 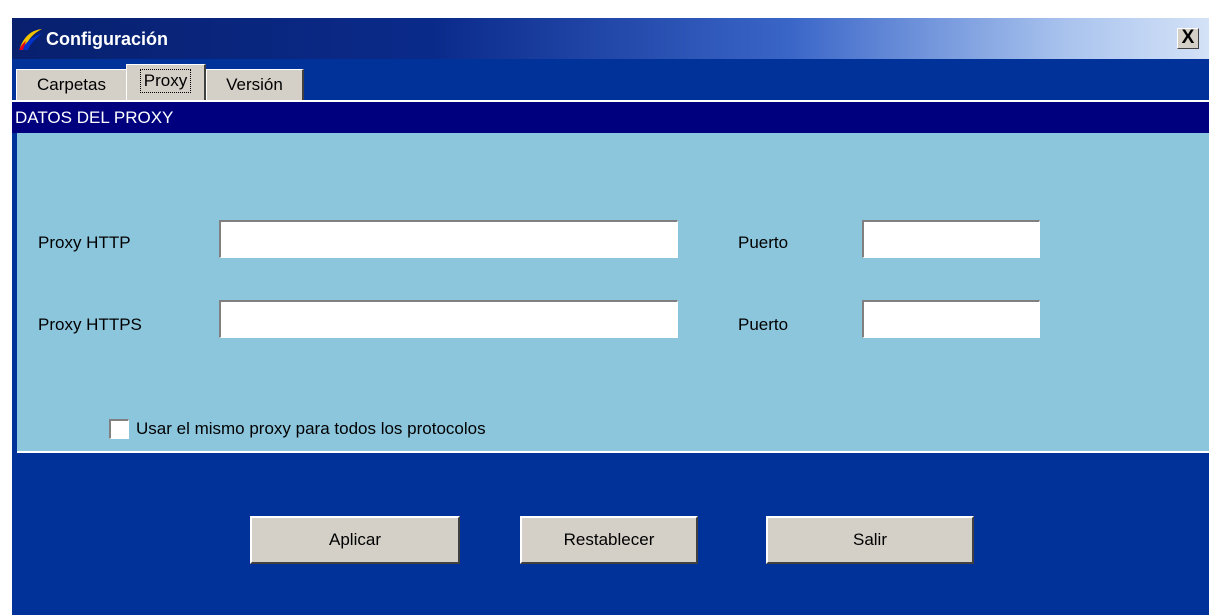 I want to click on reset-button-label: Restablecer, so click(x=609, y=539).